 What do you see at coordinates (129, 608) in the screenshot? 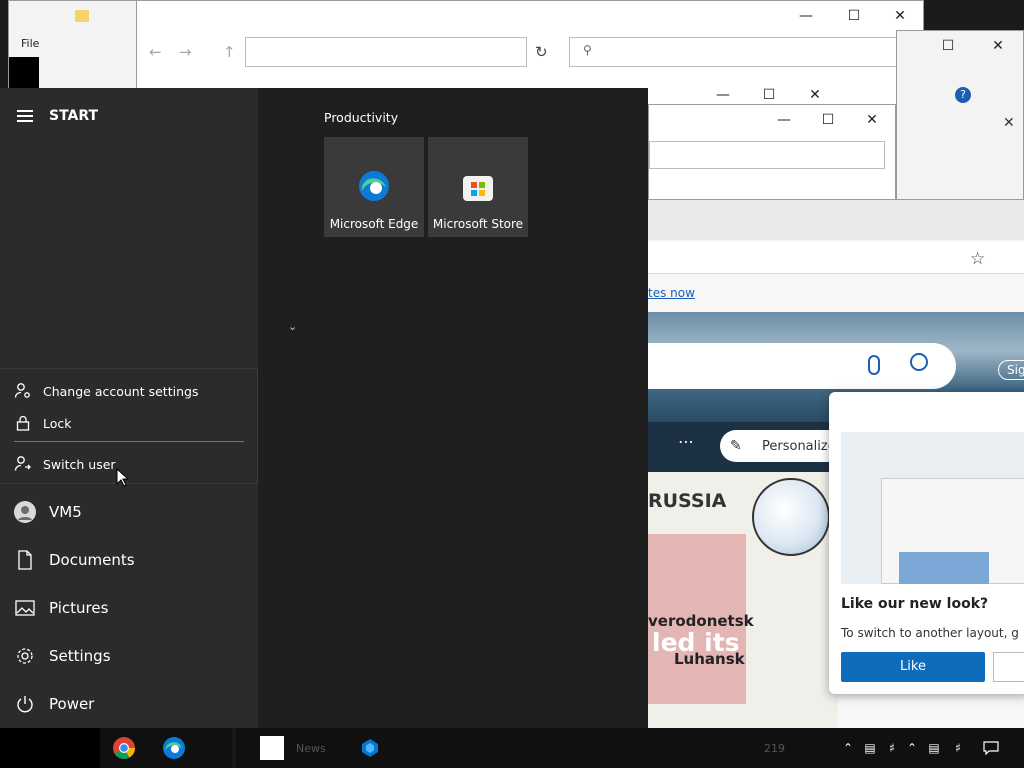
I see `pictures-item: Pictures` at bounding box center [129, 608].